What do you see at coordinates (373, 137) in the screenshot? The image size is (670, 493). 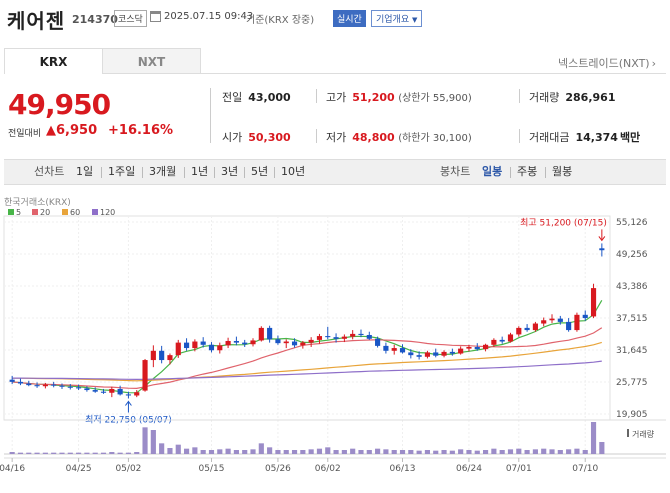 I see `low-value: 48,800` at bounding box center [373, 137].